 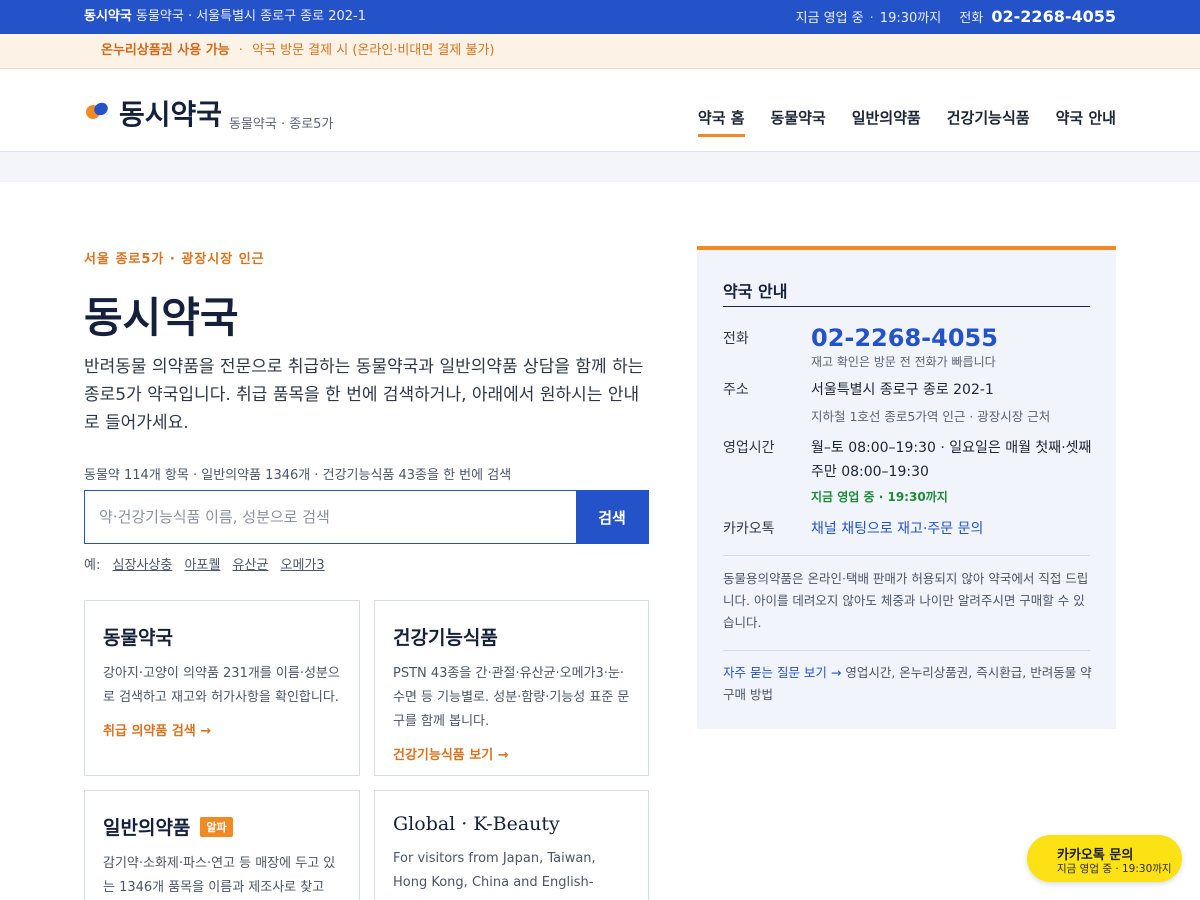 What do you see at coordinates (330, 517) in the screenshot?
I see `search-input` at bounding box center [330, 517].